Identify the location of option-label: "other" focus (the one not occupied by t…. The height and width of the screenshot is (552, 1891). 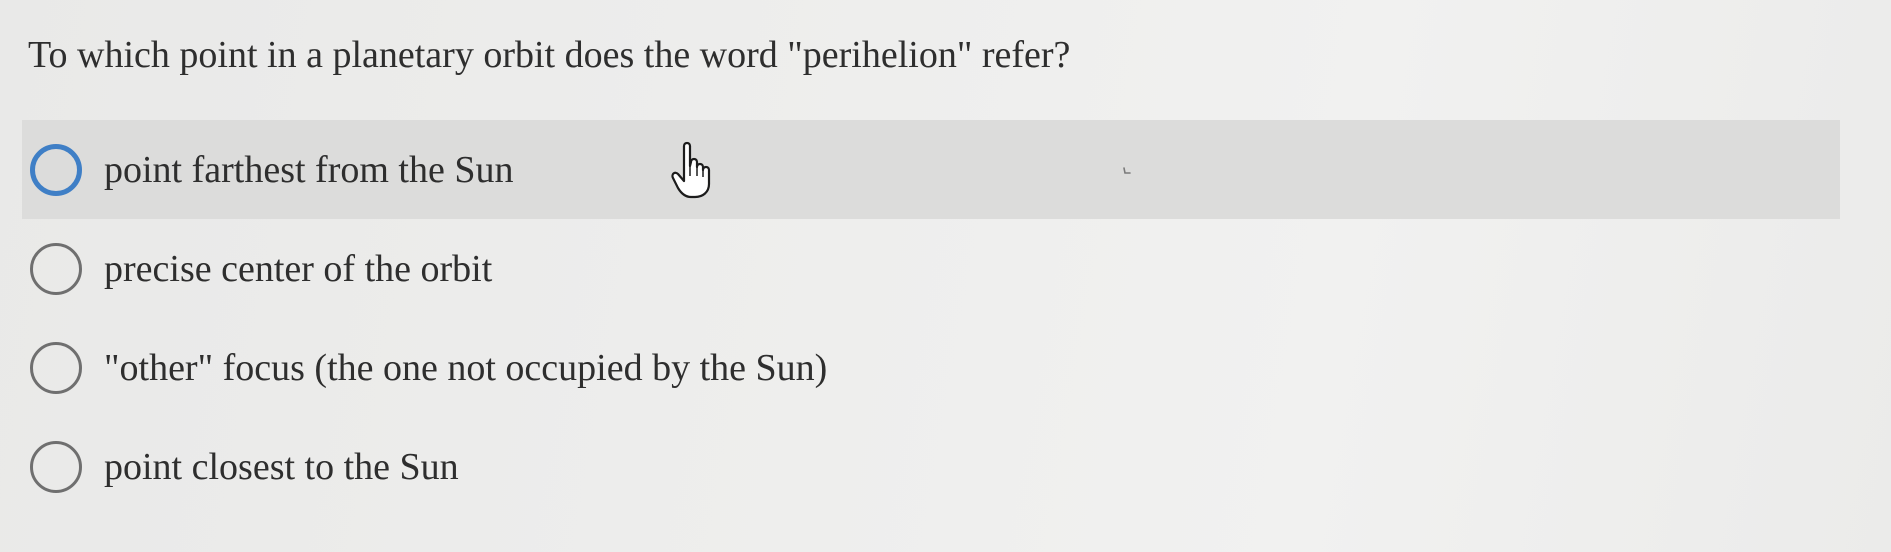
(466, 367).